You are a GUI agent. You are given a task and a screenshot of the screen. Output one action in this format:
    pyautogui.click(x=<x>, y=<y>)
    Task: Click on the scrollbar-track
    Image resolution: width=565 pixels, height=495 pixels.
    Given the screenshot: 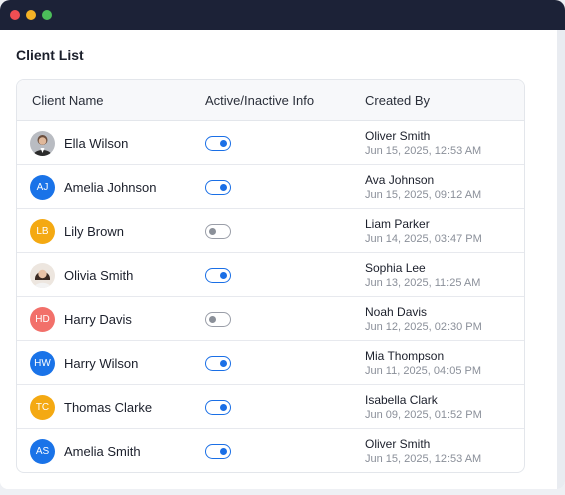 What is the action you would take?
    pyautogui.click(x=561, y=259)
    